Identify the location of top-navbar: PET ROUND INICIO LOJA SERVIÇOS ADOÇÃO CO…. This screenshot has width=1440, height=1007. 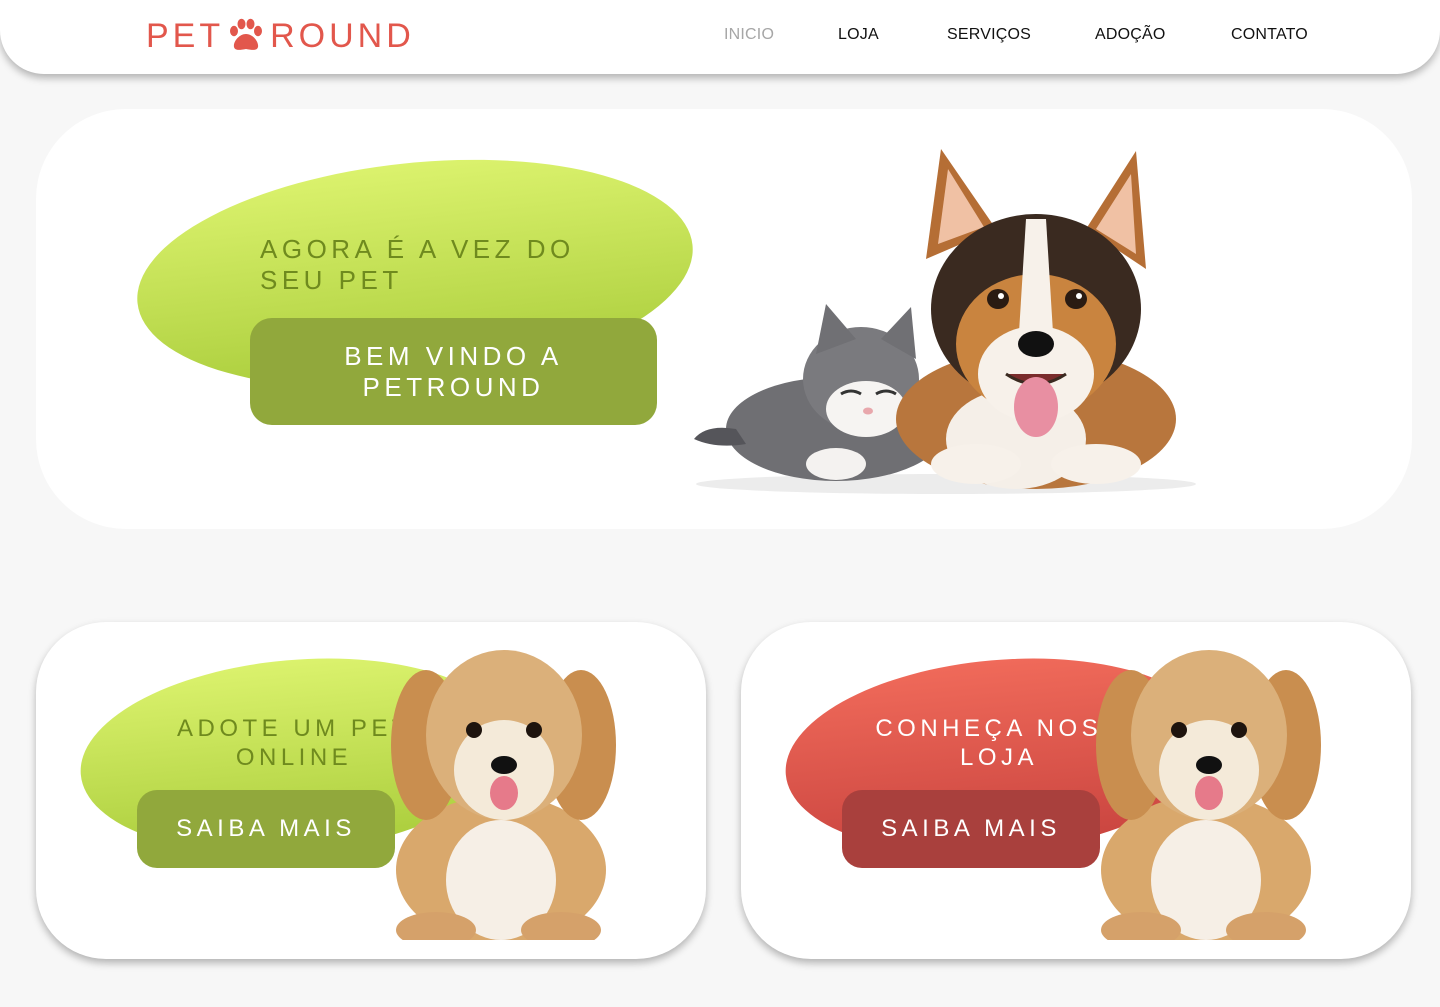
(720, 37).